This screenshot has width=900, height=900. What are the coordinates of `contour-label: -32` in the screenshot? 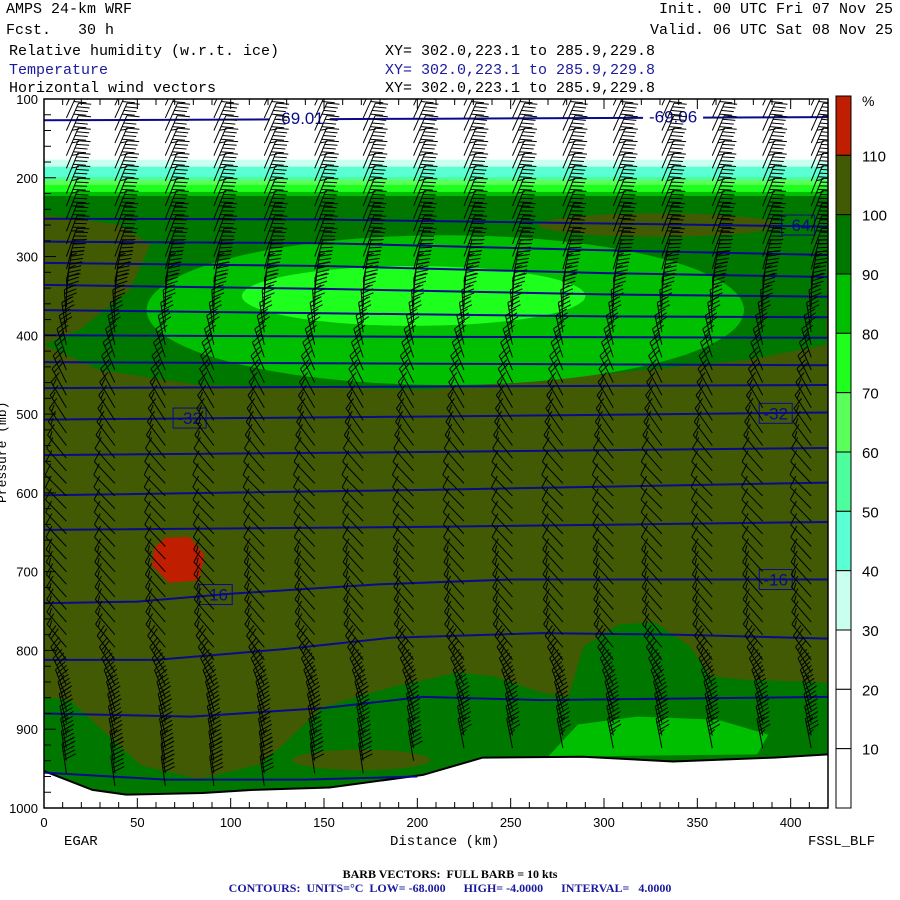 It's located at (775, 413).